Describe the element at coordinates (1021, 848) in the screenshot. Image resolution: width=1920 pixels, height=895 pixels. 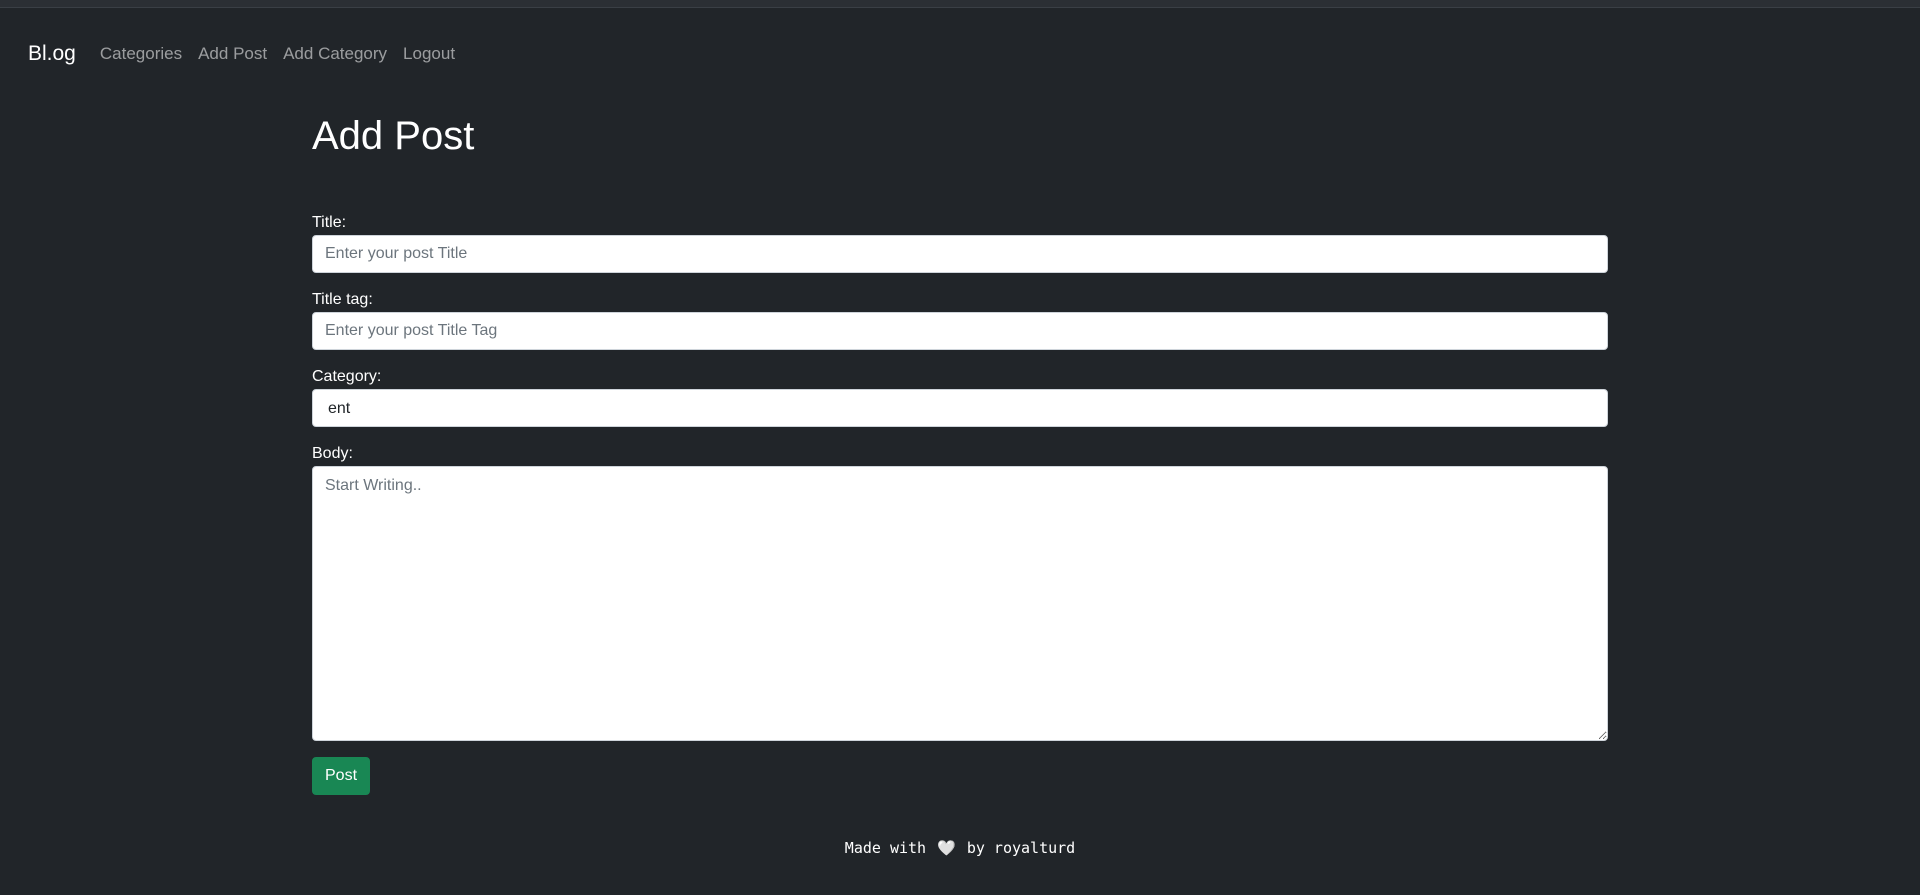
I see `footer-suffix: by royalturd` at that location.